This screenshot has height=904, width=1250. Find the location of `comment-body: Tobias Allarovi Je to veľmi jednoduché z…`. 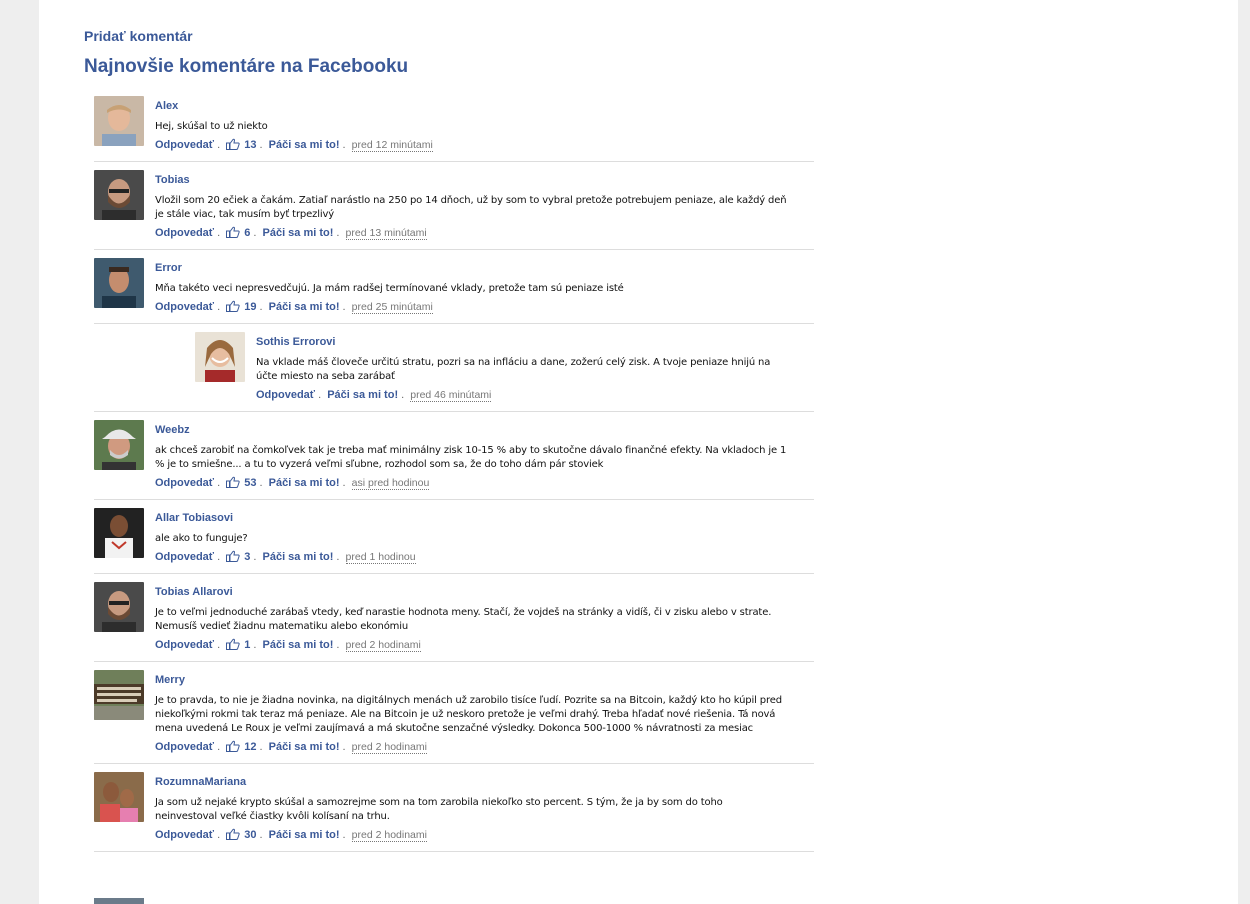

comment-body: Tobias Allarovi Je to veľmi jednoduché z… is located at coordinates (484, 619).